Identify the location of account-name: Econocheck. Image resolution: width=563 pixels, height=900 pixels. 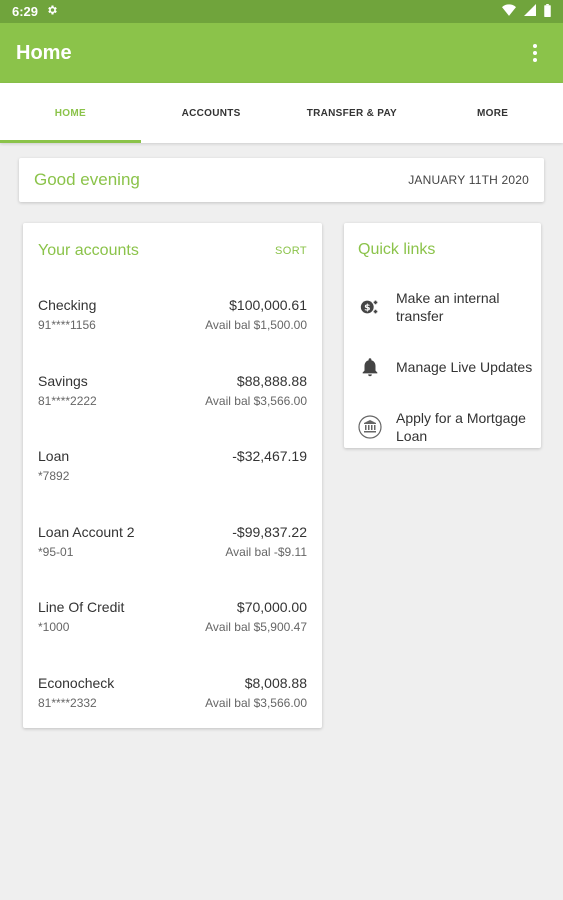
(76, 682).